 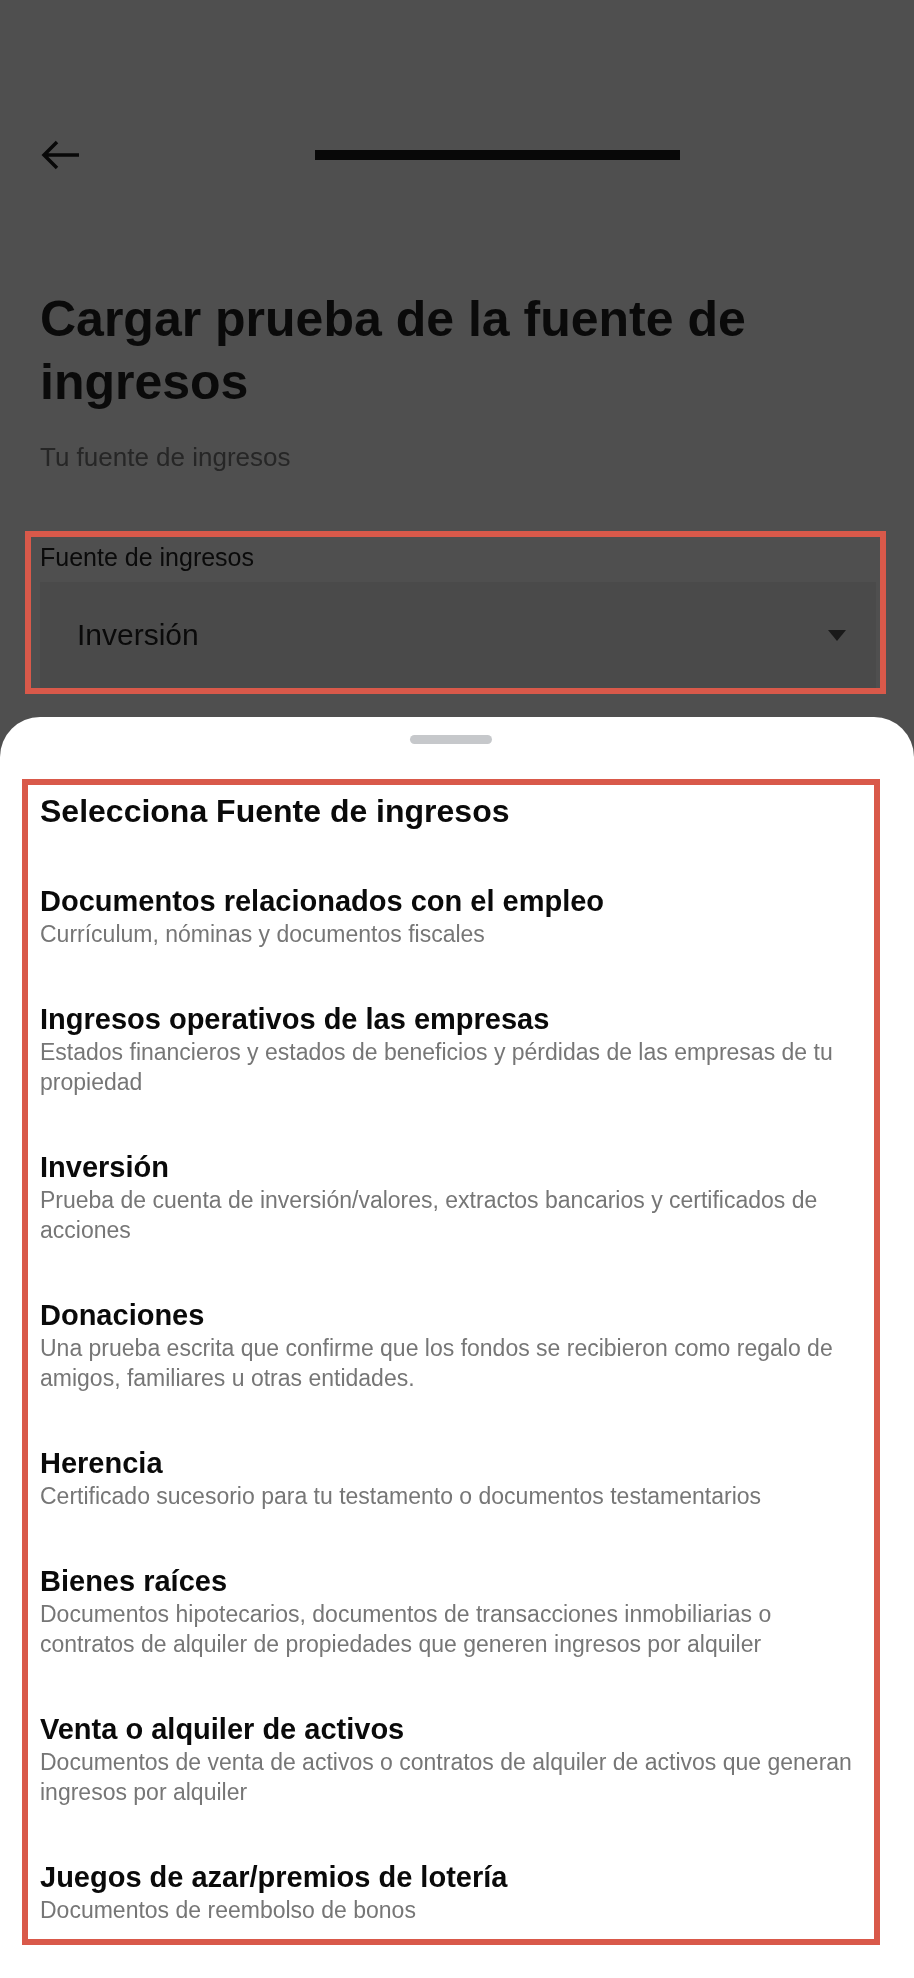 I want to click on back-arrow-icon, so click(x=61, y=155).